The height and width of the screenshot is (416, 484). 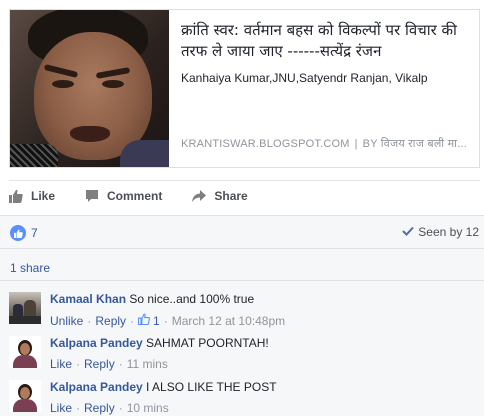 I want to click on comment-button-label: Comment, so click(x=135, y=195).